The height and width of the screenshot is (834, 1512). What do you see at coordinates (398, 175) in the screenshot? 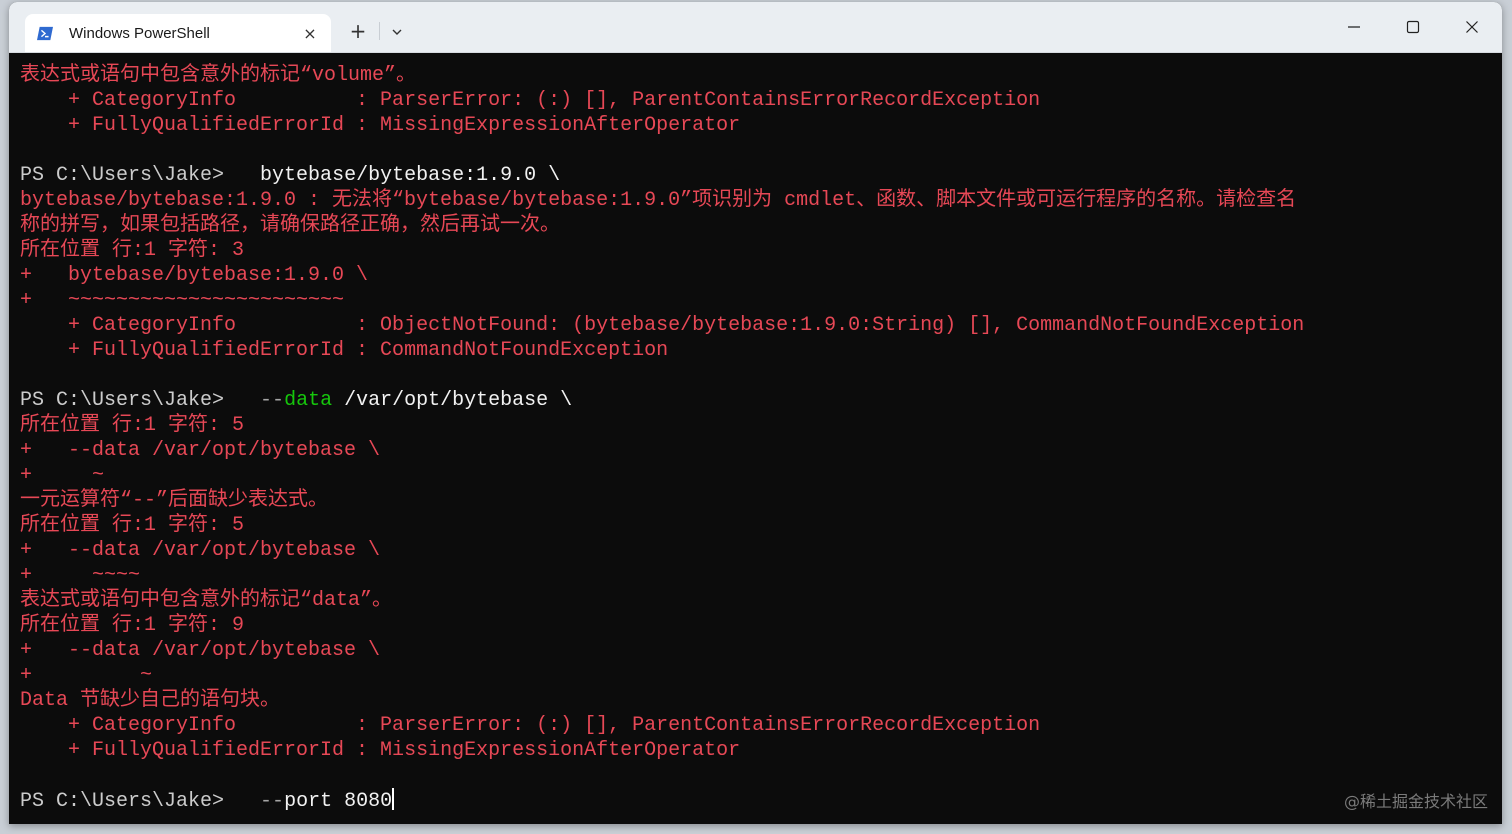
I see `command-text: bytebase/bytebase:1.9.0 \` at bounding box center [398, 175].